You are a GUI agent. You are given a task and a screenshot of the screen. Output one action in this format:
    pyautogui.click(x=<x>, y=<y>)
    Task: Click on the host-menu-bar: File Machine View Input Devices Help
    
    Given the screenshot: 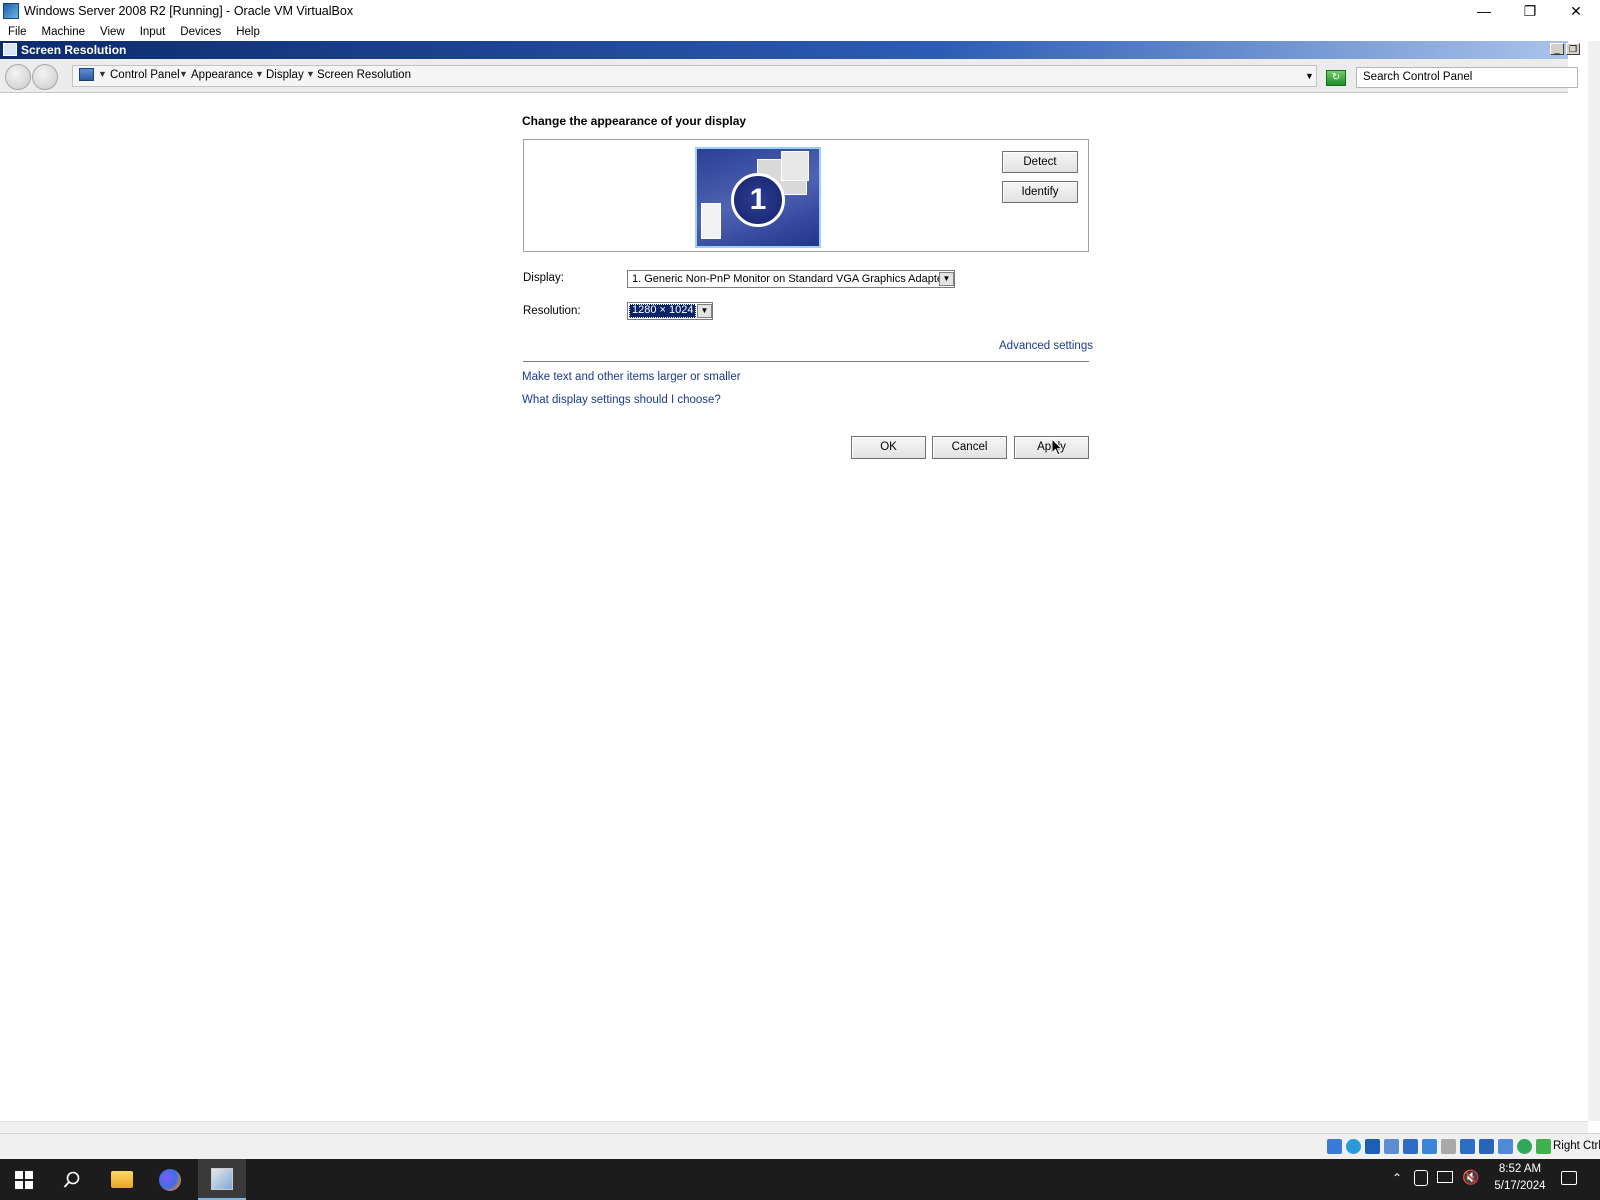 What is the action you would take?
    pyautogui.click(x=800, y=31)
    